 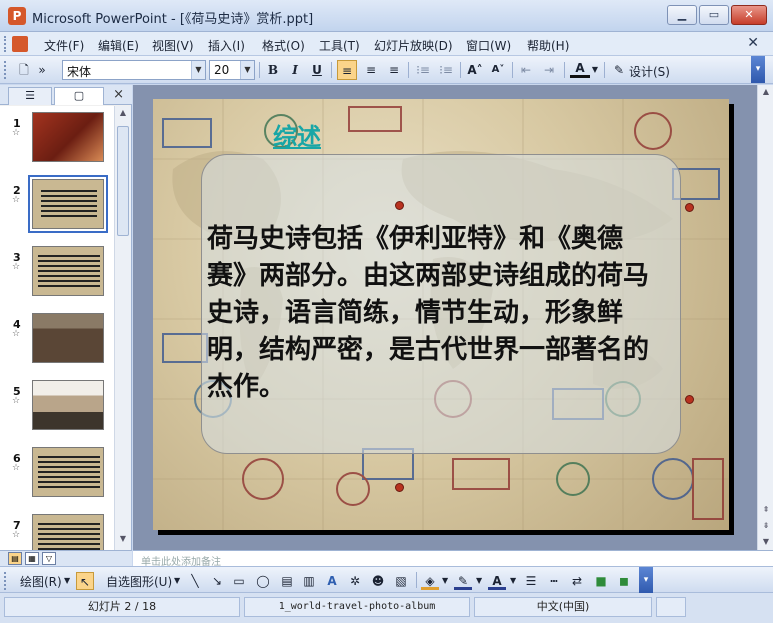 I want to click on slide-thumbnail-3: 3 ☆, so click(x=57, y=271).